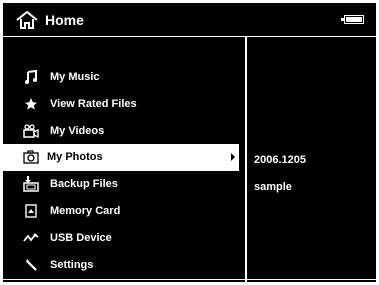  Describe the element at coordinates (31, 104) in the screenshot. I see `star-icon` at that location.